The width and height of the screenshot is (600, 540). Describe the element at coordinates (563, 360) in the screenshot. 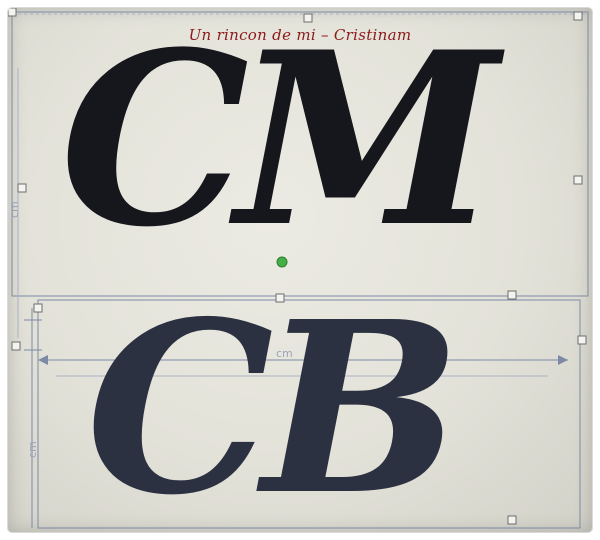

I see `dim-arrow-right-icon` at that location.